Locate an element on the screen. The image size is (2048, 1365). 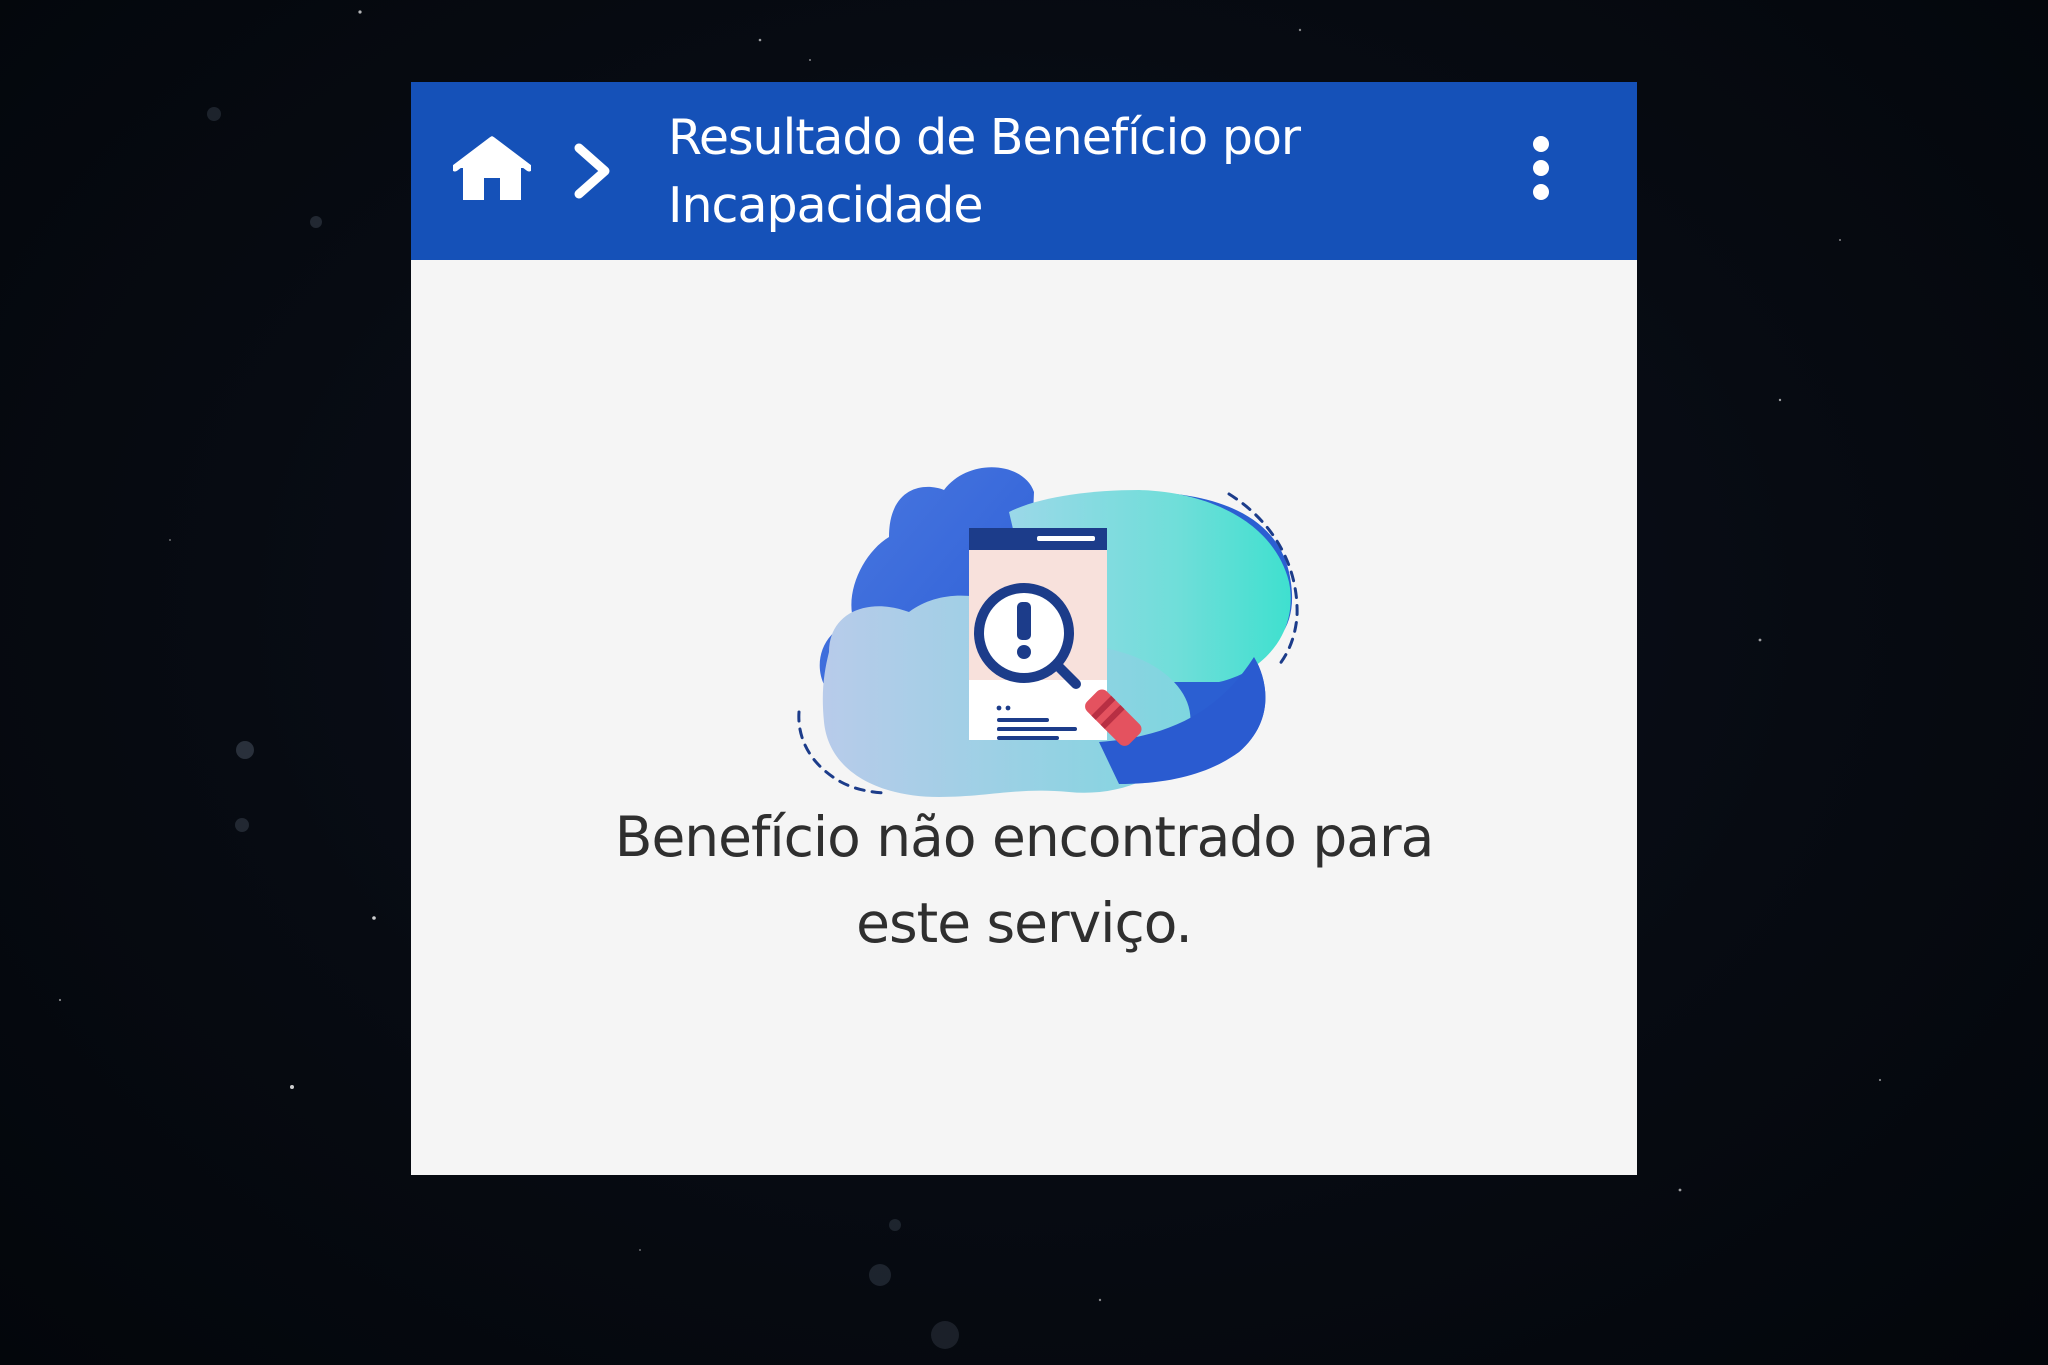
document-search-warning-illustration is located at coordinates (1048, 632).